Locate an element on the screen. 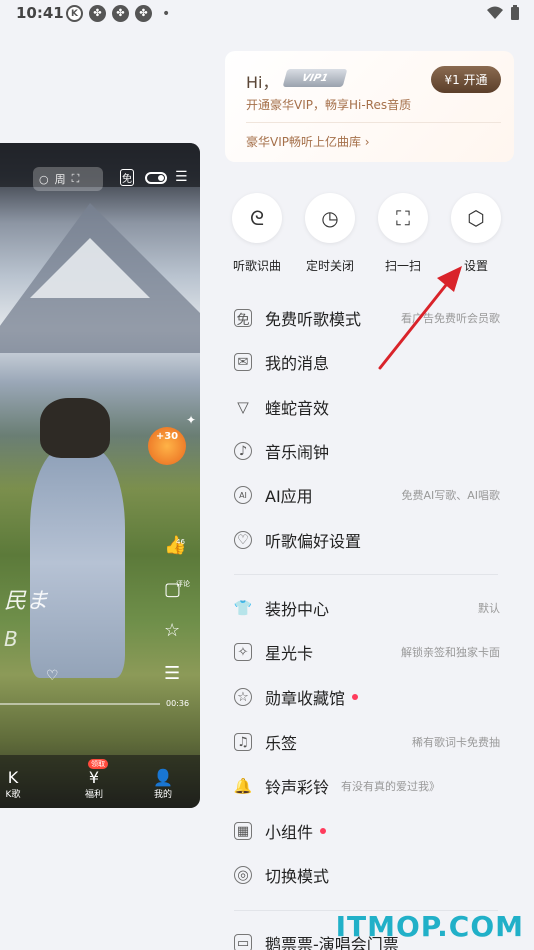 Image resolution: width=534 pixels, height=950 pixels. timer-close-icon: ◷ is located at coordinates (330, 218).